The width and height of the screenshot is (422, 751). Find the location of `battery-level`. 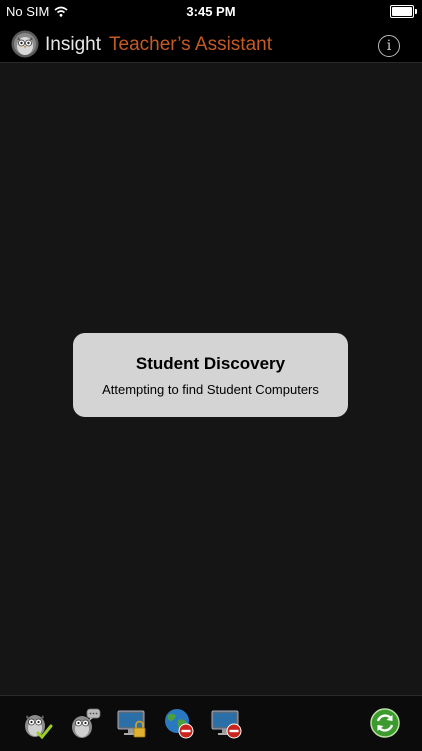

battery-level is located at coordinates (402, 11).